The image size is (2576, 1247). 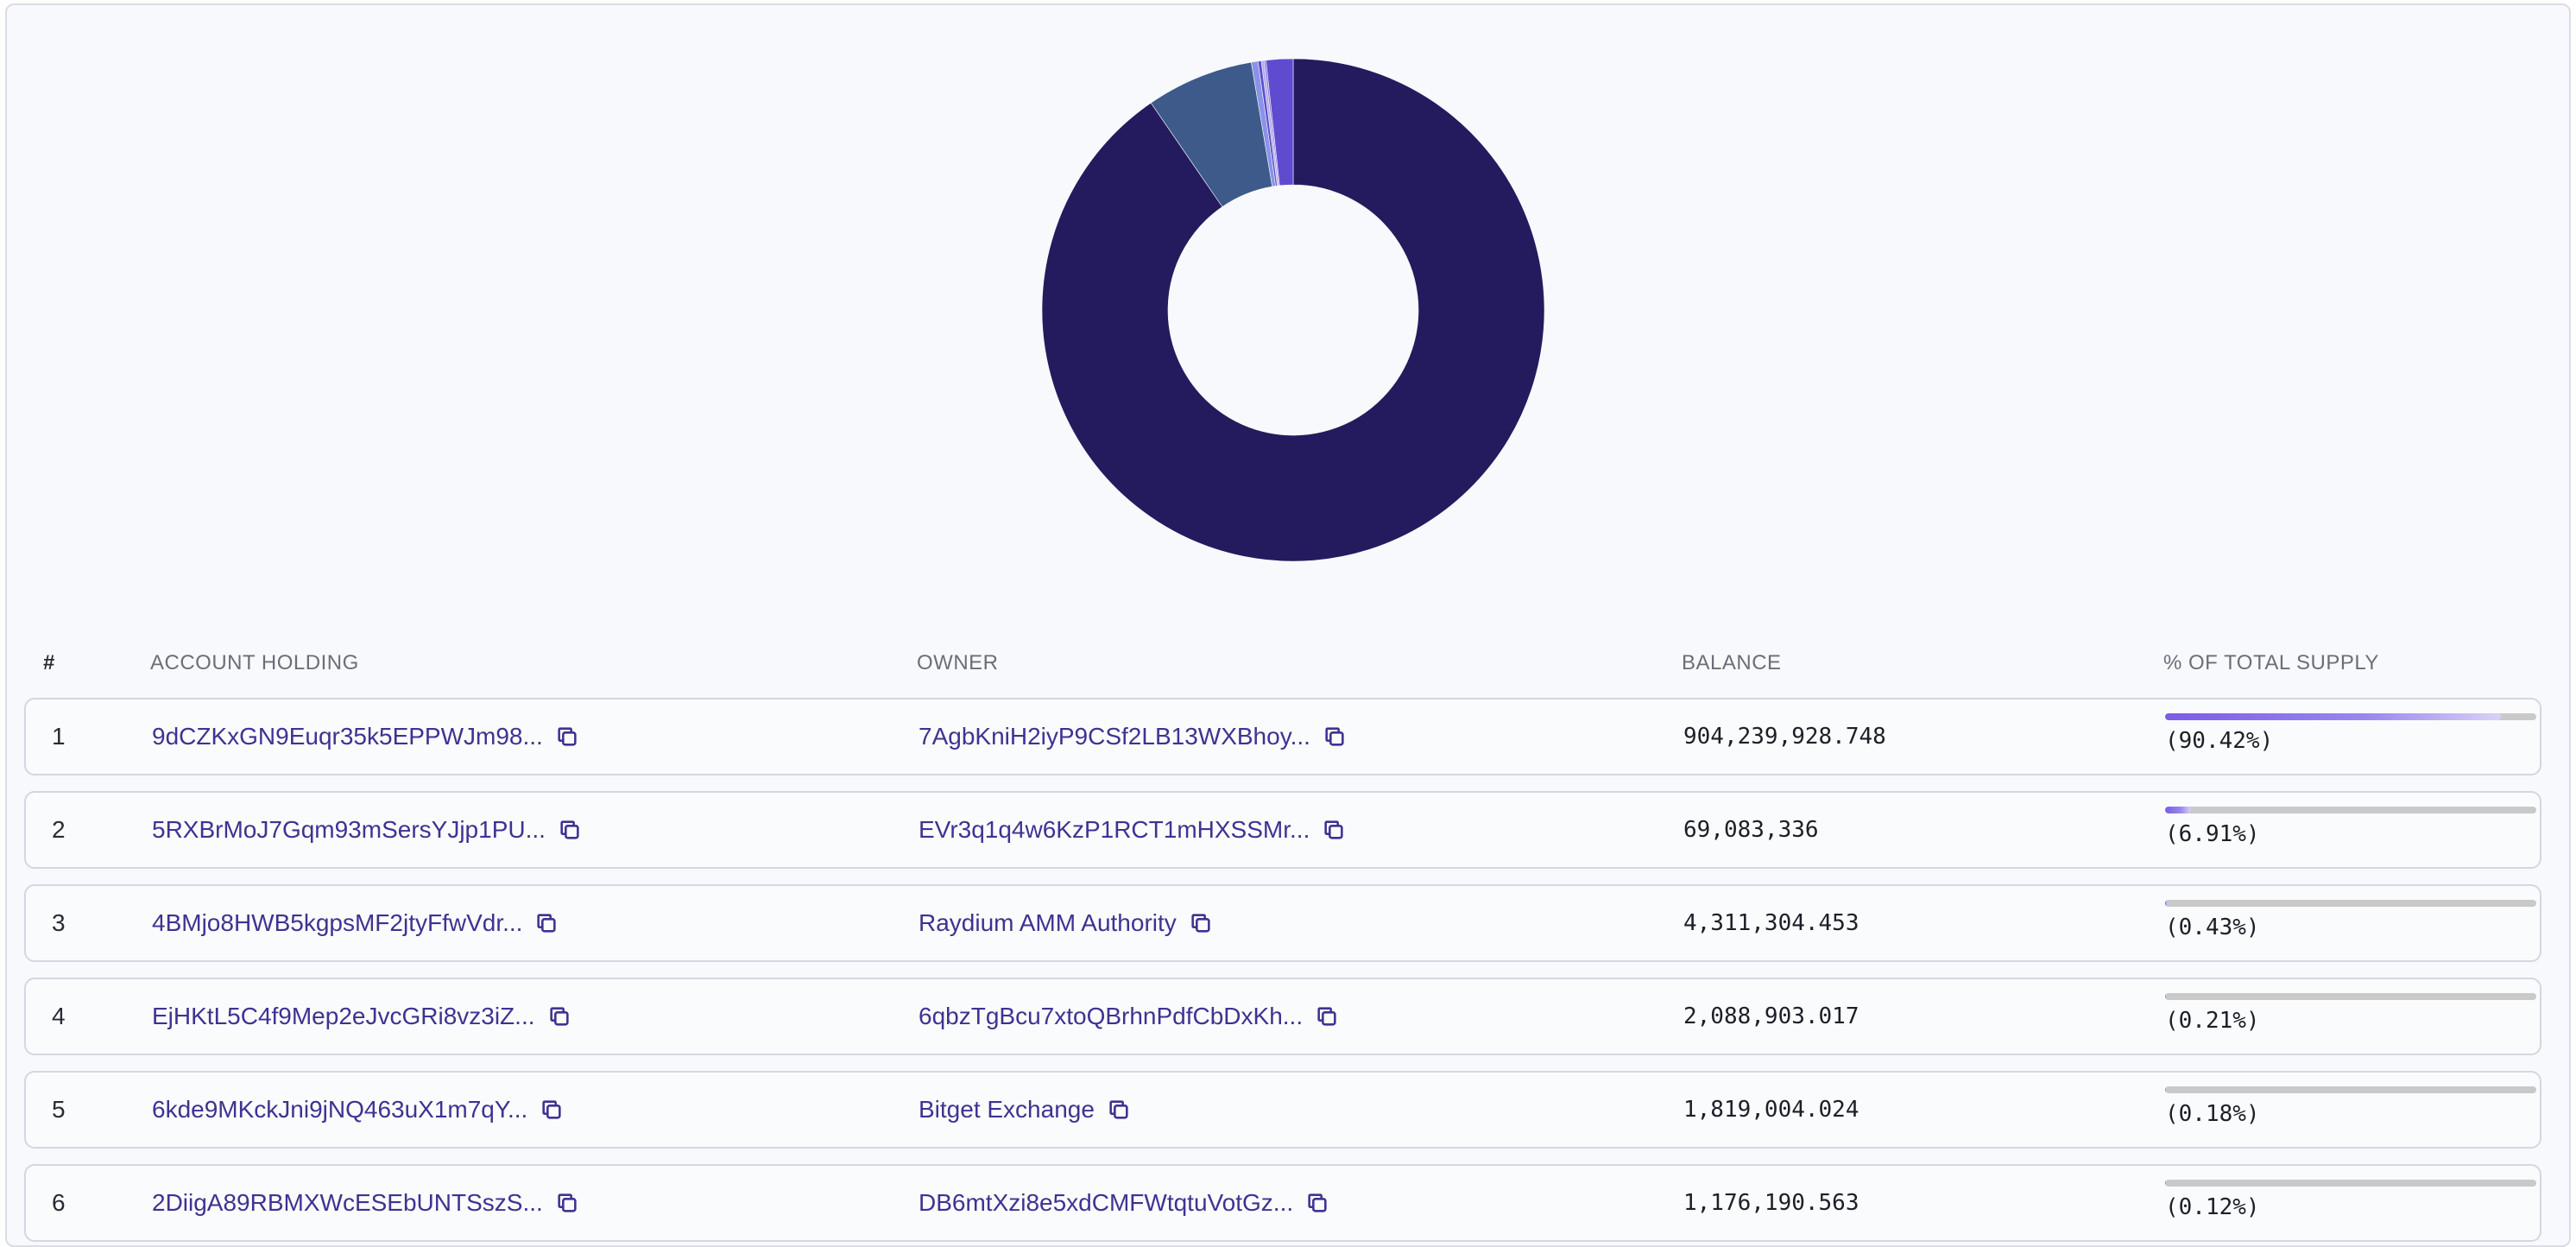 I want to click on row-rank: 1, so click(x=59, y=736).